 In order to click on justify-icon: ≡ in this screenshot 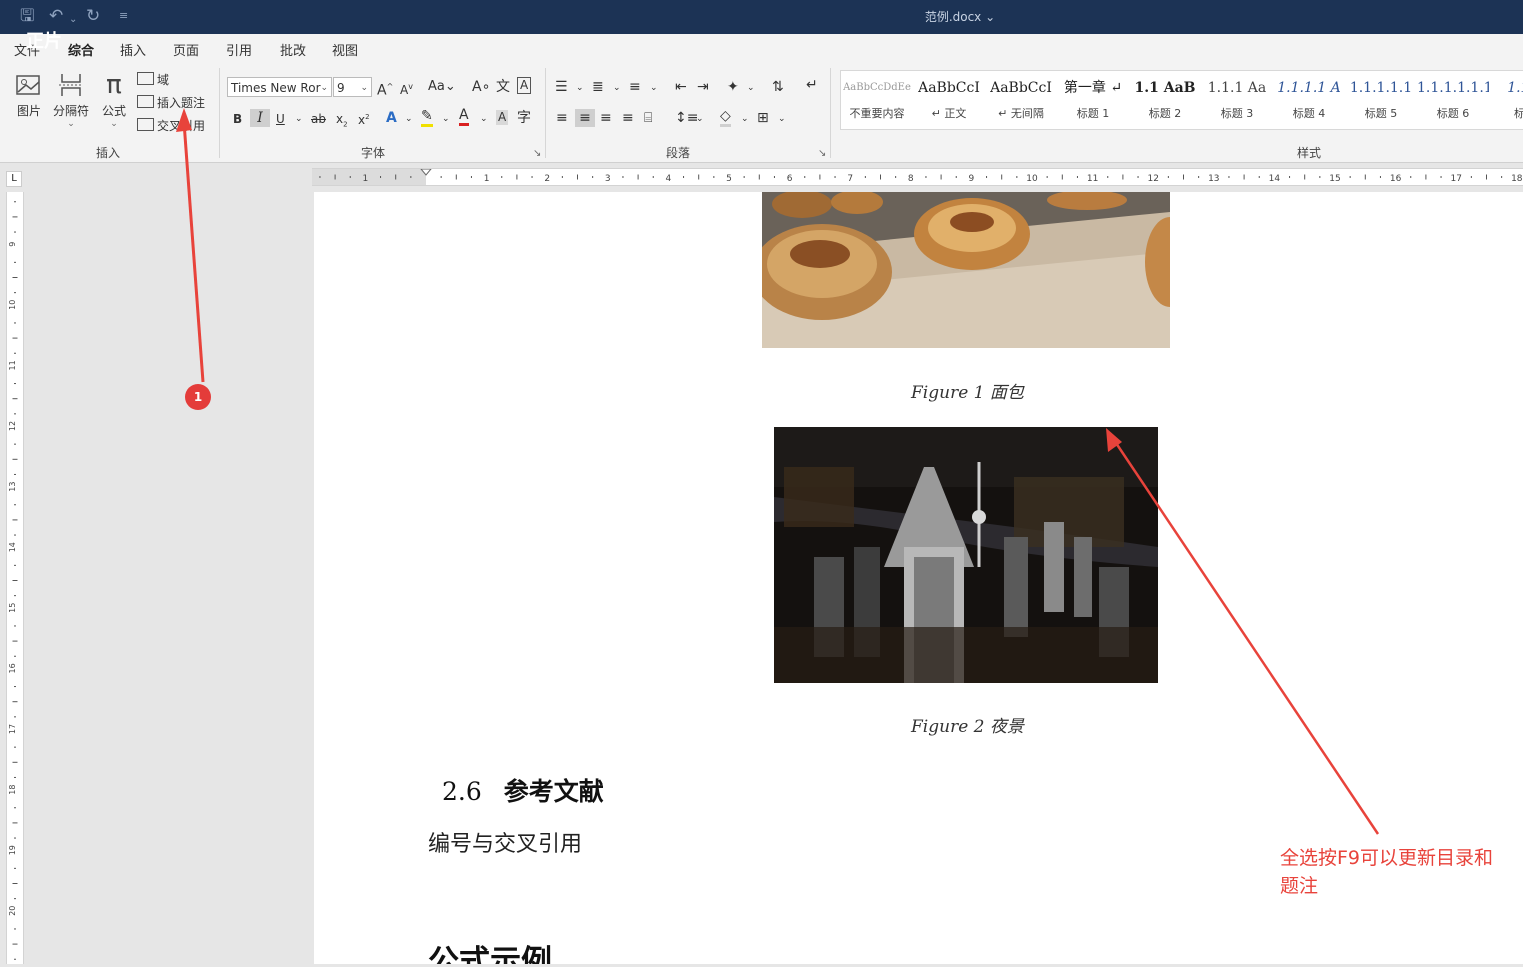, I will do `click(628, 118)`.